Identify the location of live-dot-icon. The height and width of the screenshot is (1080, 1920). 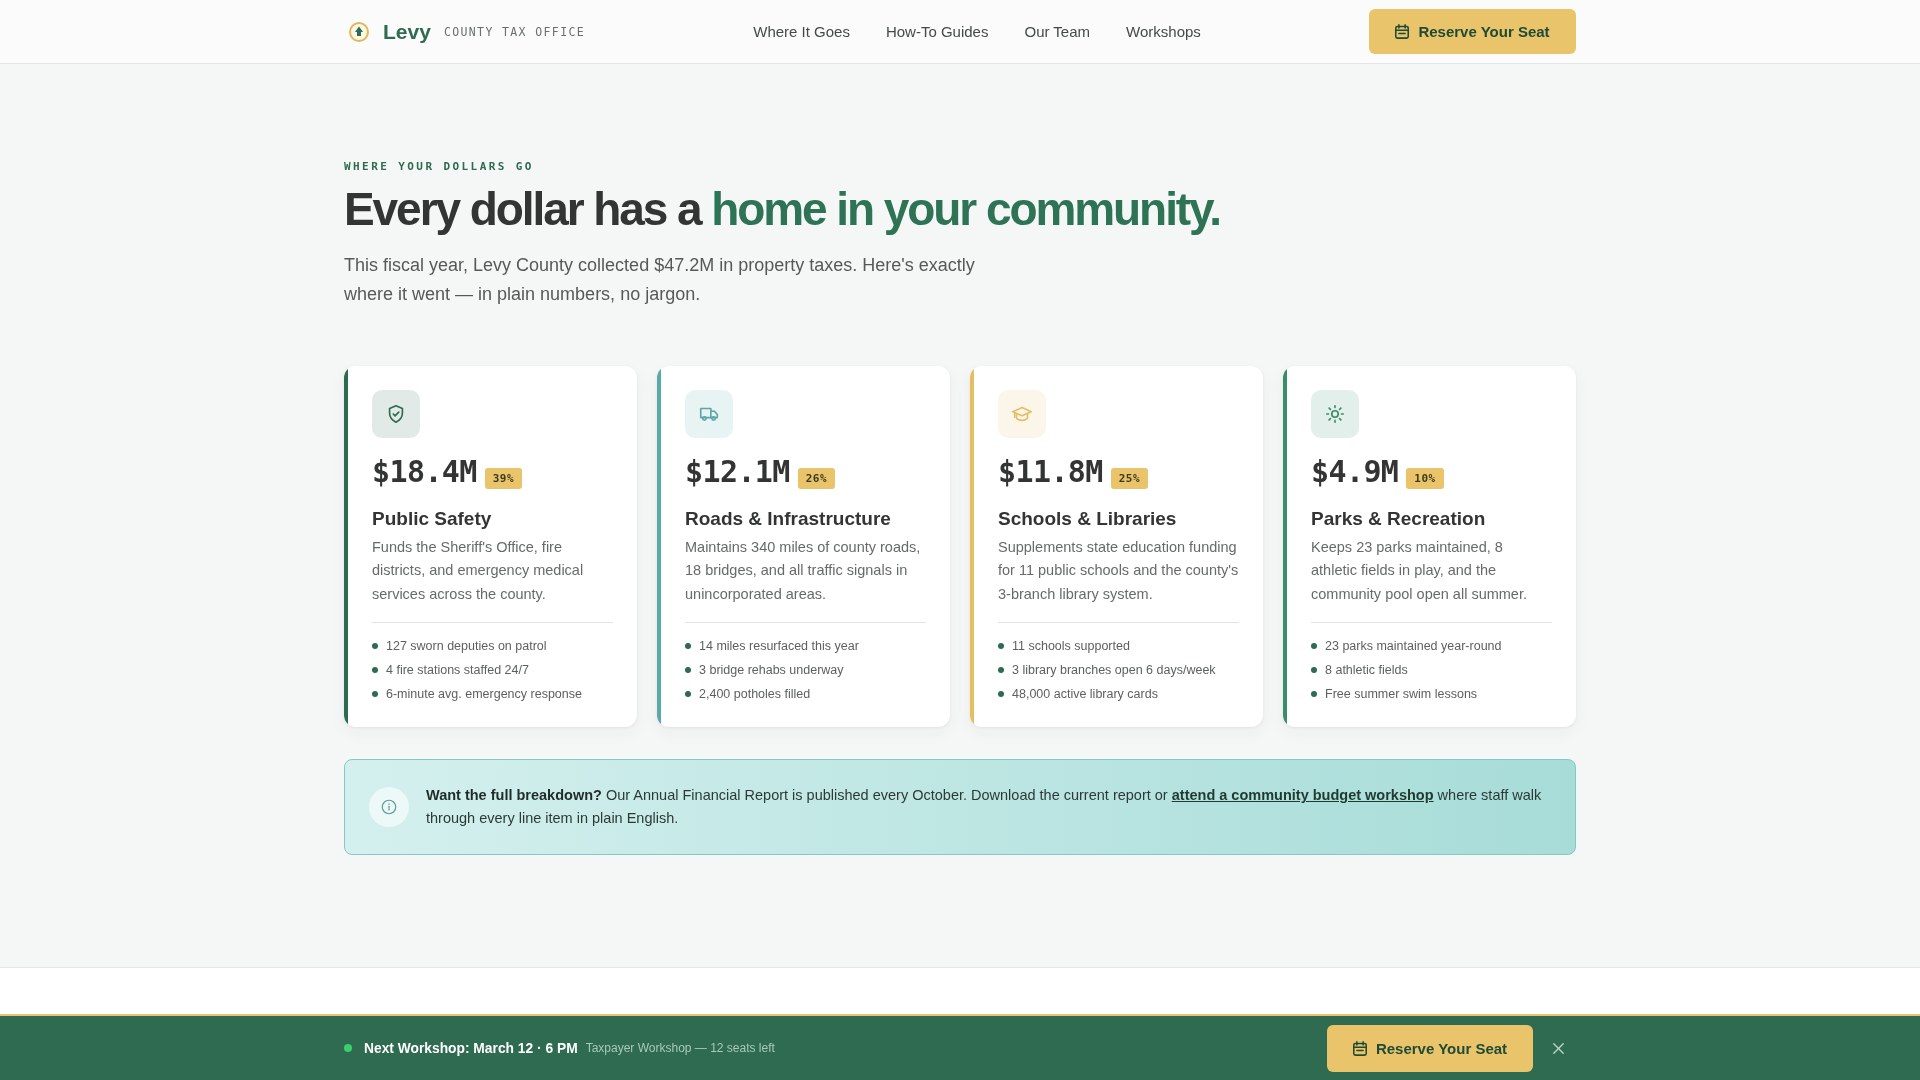
(348, 1048).